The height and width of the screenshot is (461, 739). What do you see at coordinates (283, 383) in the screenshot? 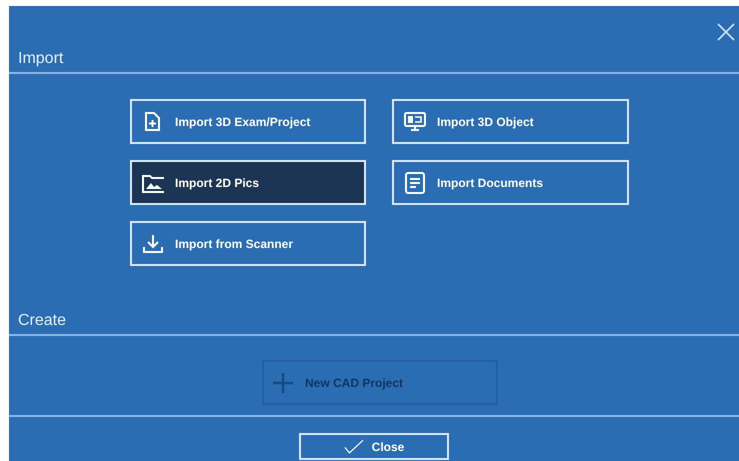
I see `plus-icon` at bounding box center [283, 383].